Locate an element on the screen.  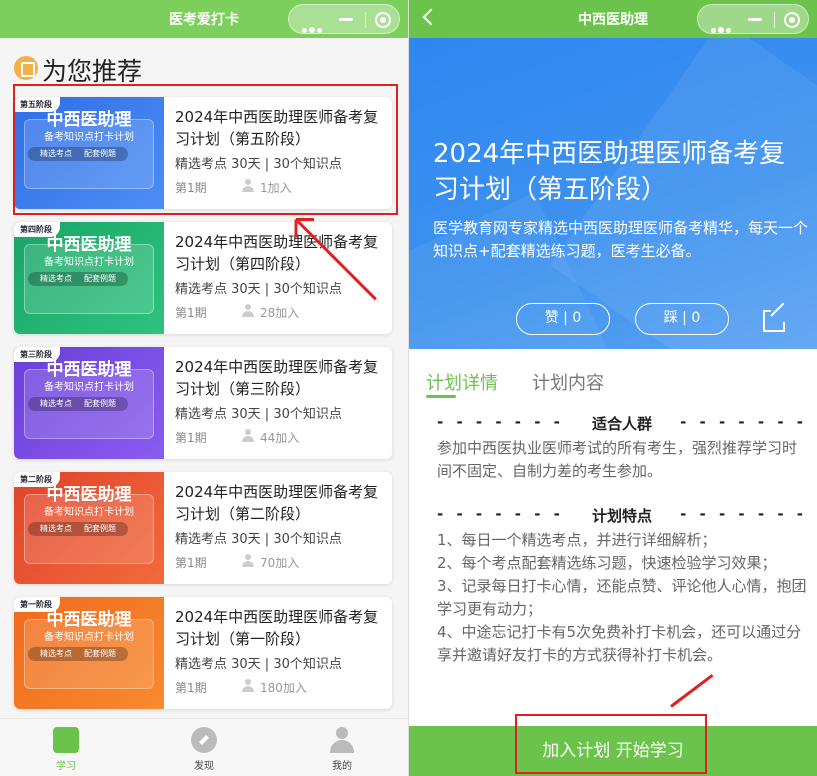
tab-study: 学习 is located at coordinates (66, 749).